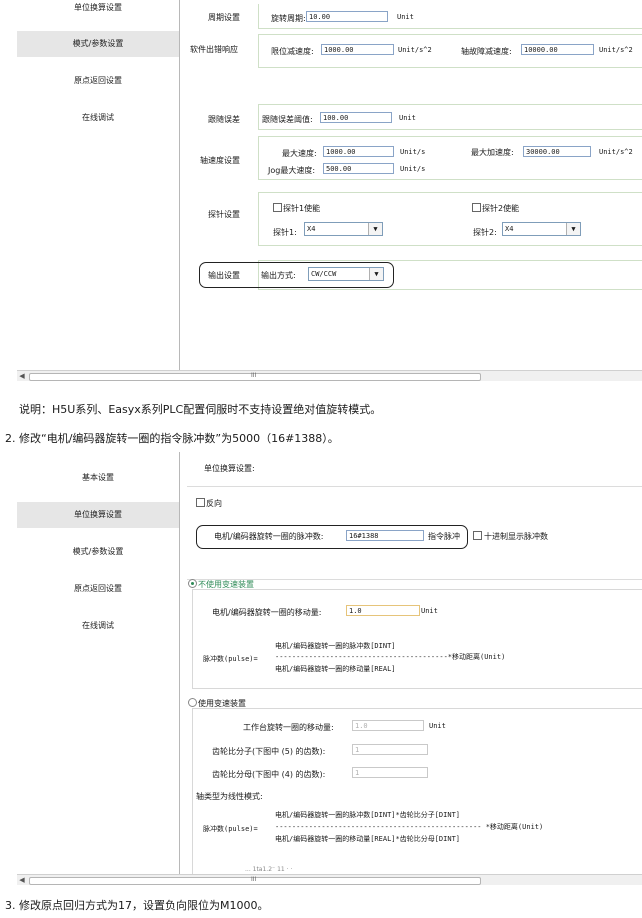 The width and height of the screenshot is (642, 918). What do you see at coordinates (388, 725) in the screenshot?
I see `table-move-input: 1.0` at bounding box center [388, 725].